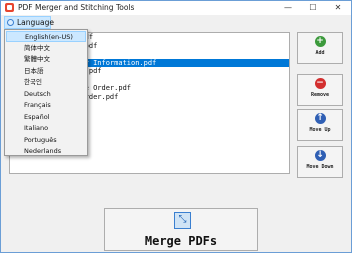 Image resolution: width=352 pixels, height=253 pixels. What do you see at coordinates (176, 22) in the screenshot?
I see `menu-bar: Language` at bounding box center [176, 22].